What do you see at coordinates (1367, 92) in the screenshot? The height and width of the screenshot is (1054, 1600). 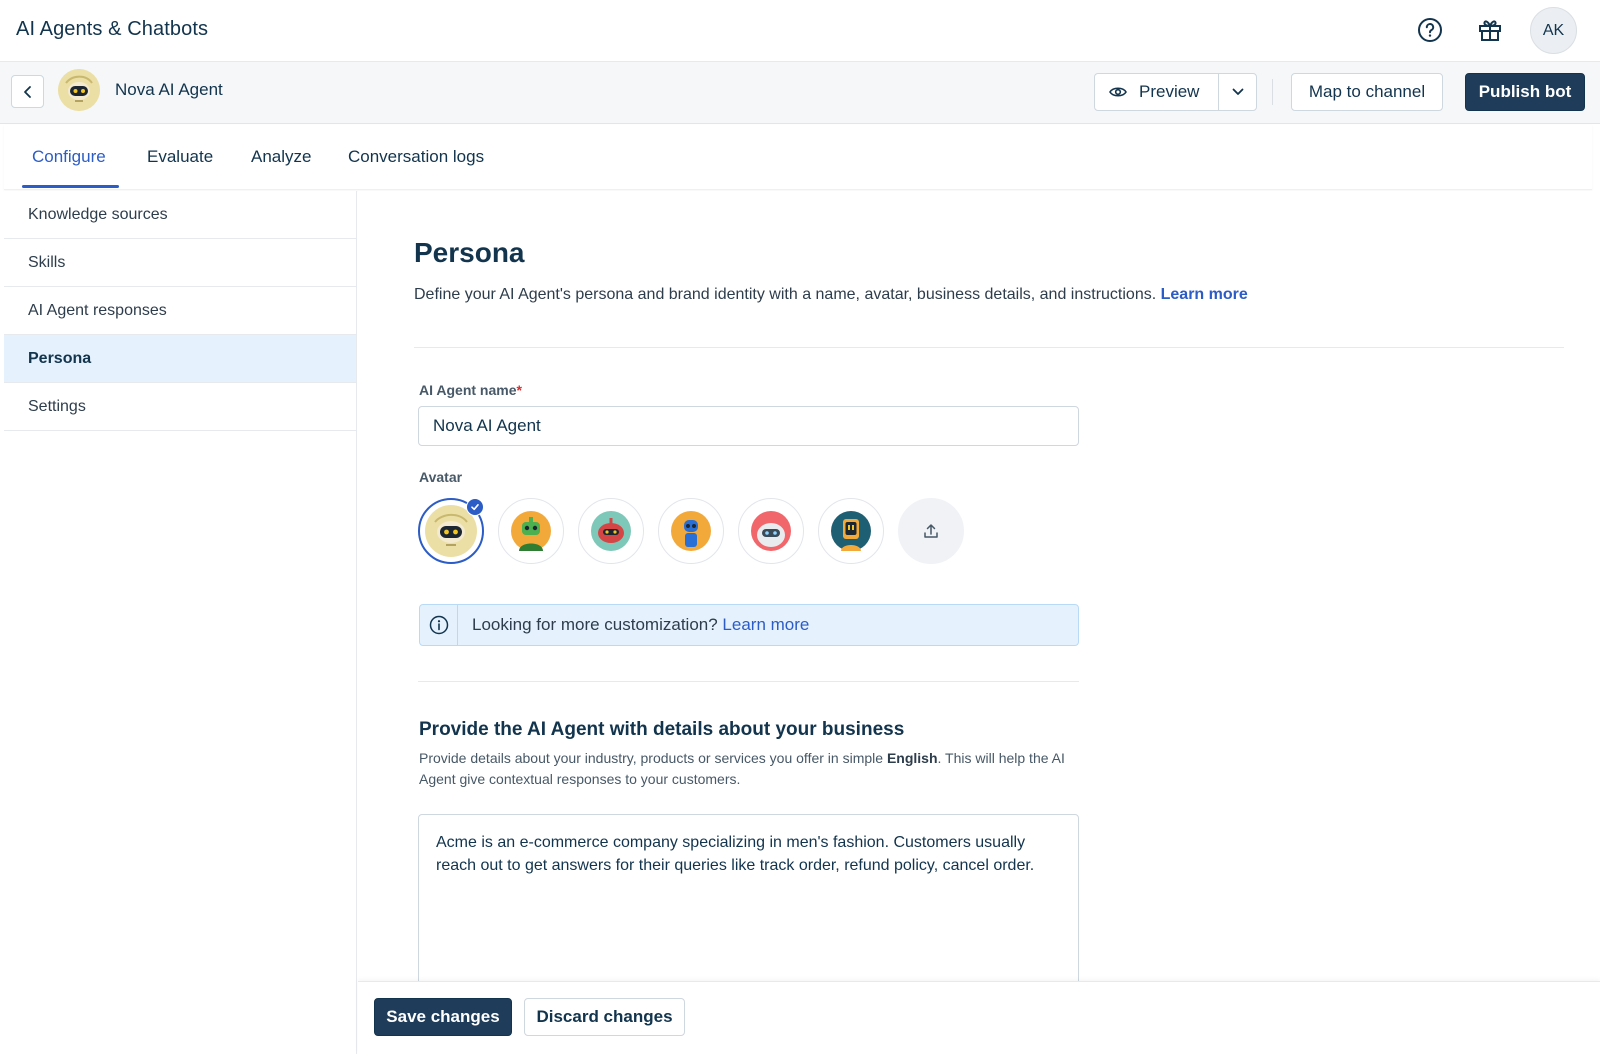 I see `map-to-channel-button: Map to channel` at bounding box center [1367, 92].